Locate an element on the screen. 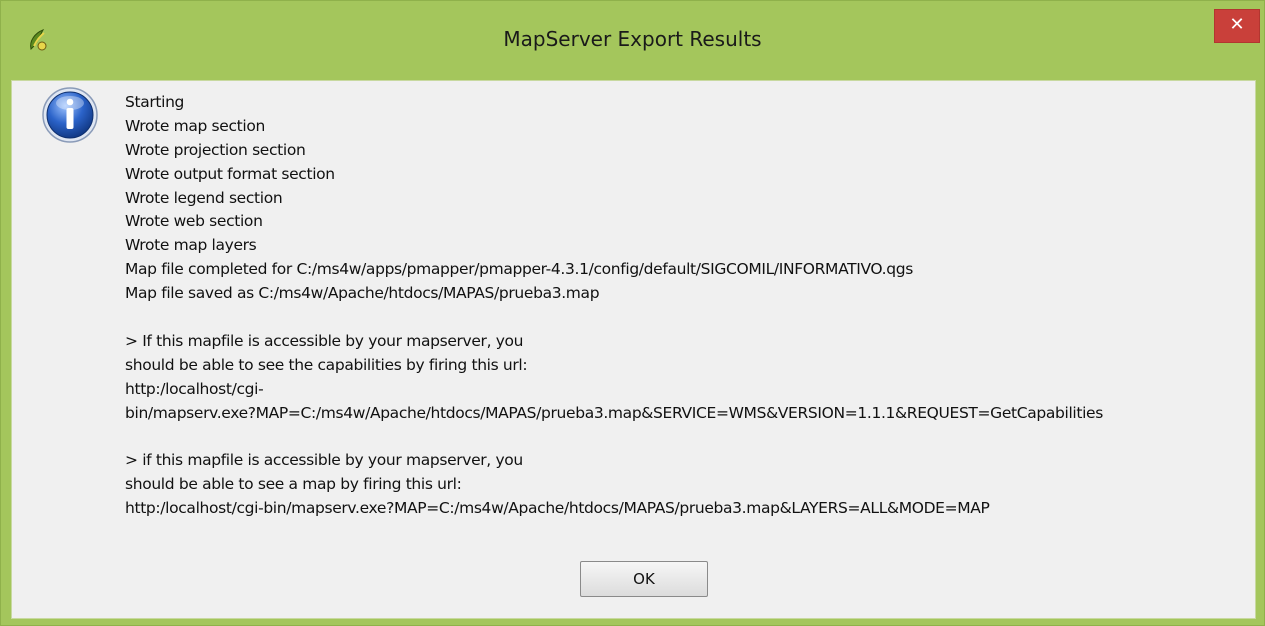 The height and width of the screenshot is (626, 1265). message-line: Wrote output format section is located at coordinates (230, 173).